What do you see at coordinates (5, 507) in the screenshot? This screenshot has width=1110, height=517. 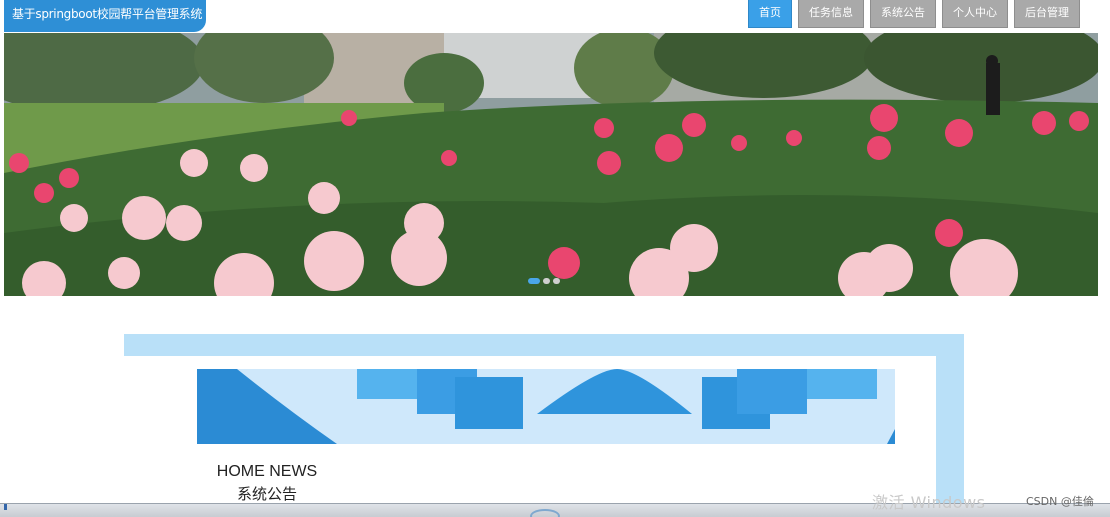 I see `taskbar-start-edge` at bounding box center [5, 507].